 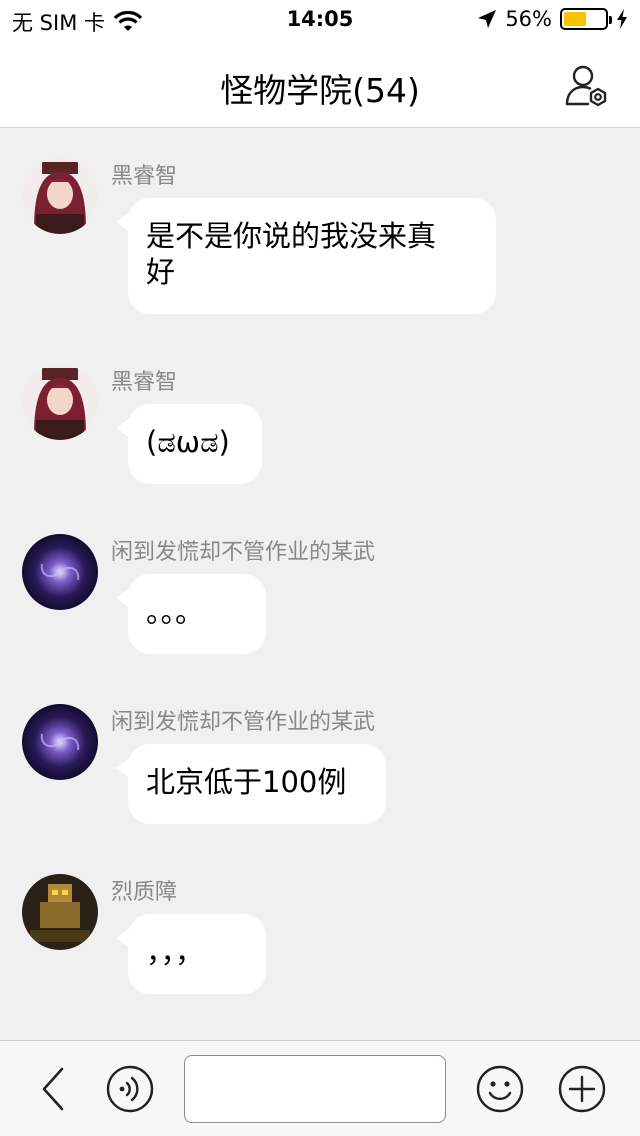 What do you see at coordinates (610, 20) in the screenshot?
I see `battery-tip` at bounding box center [610, 20].